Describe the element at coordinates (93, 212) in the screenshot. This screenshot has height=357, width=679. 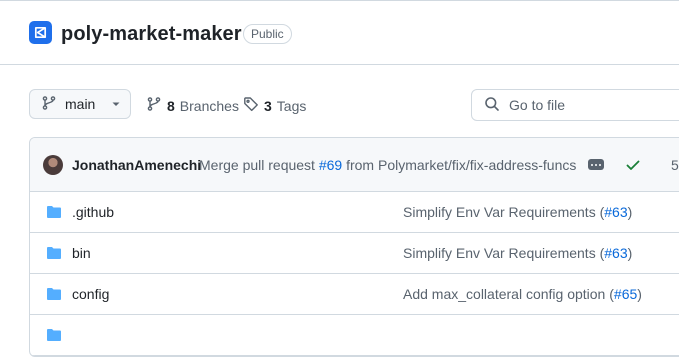
I see `file-name-link: .github` at that location.